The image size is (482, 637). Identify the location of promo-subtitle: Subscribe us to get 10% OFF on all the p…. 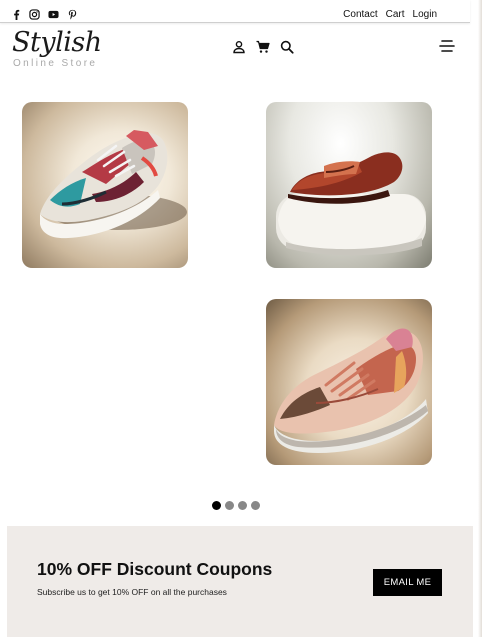
(132, 592).